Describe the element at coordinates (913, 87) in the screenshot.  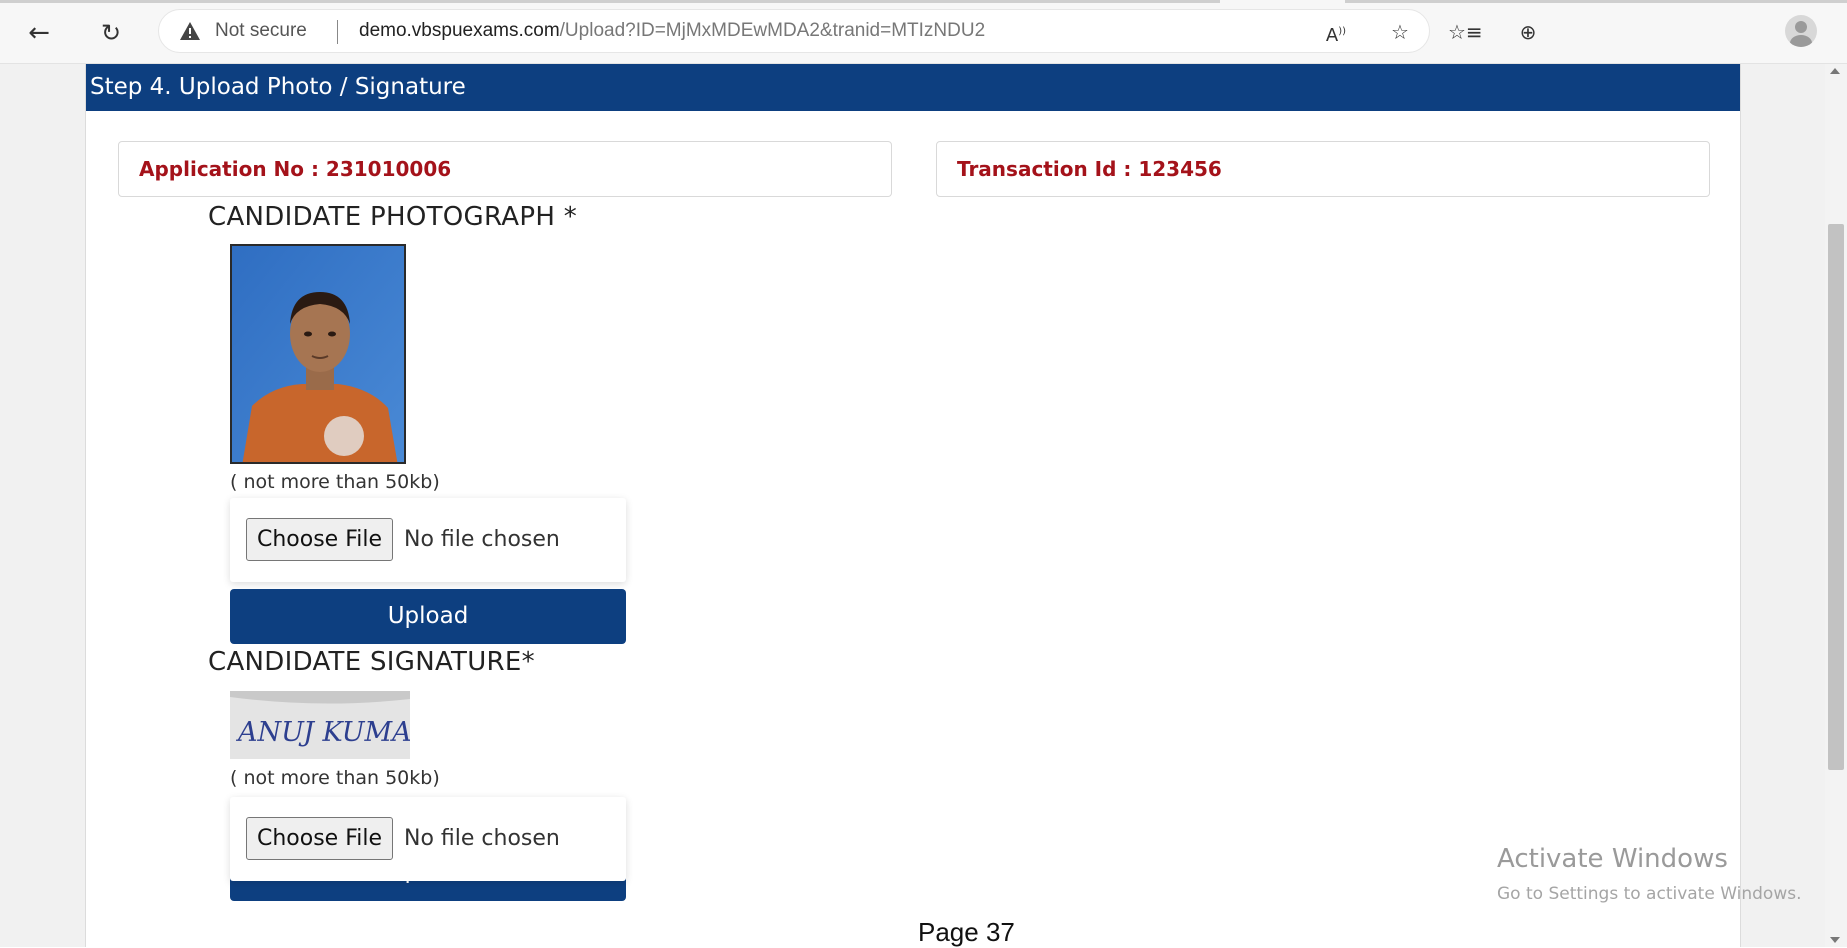
I see `step-header: Step 4. Upload Photo / Signature` at that location.